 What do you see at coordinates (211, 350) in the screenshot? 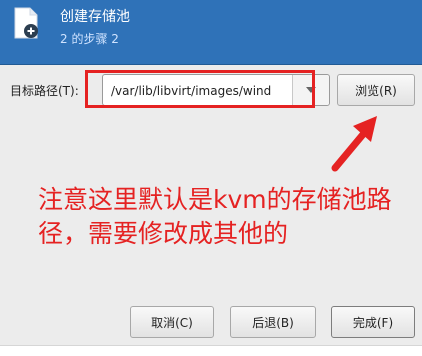
I see `window-bottom-edge` at bounding box center [211, 350].